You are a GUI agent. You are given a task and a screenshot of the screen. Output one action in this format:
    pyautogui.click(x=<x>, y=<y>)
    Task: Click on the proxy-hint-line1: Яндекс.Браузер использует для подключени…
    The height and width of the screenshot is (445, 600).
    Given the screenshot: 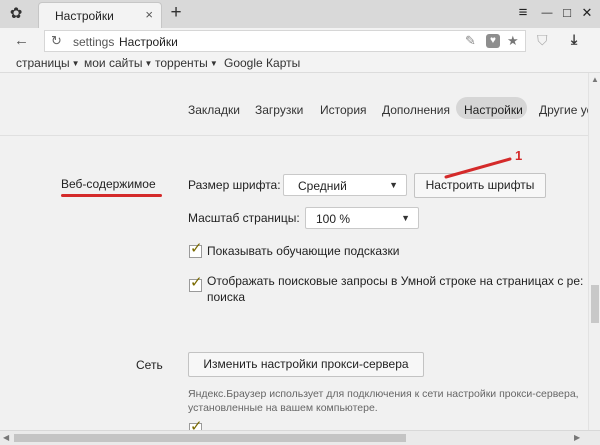 What is the action you would take?
    pyautogui.click(x=383, y=394)
    